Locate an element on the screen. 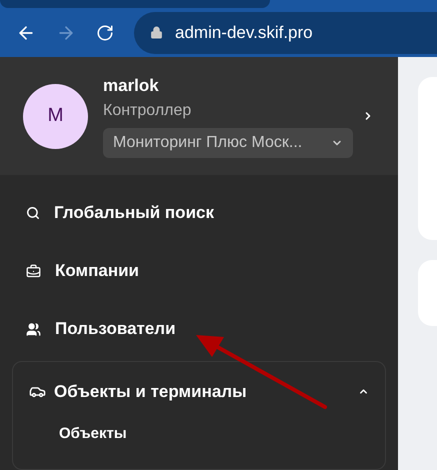 This screenshot has height=470, width=437. reload-button is located at coordinates (105, 33).